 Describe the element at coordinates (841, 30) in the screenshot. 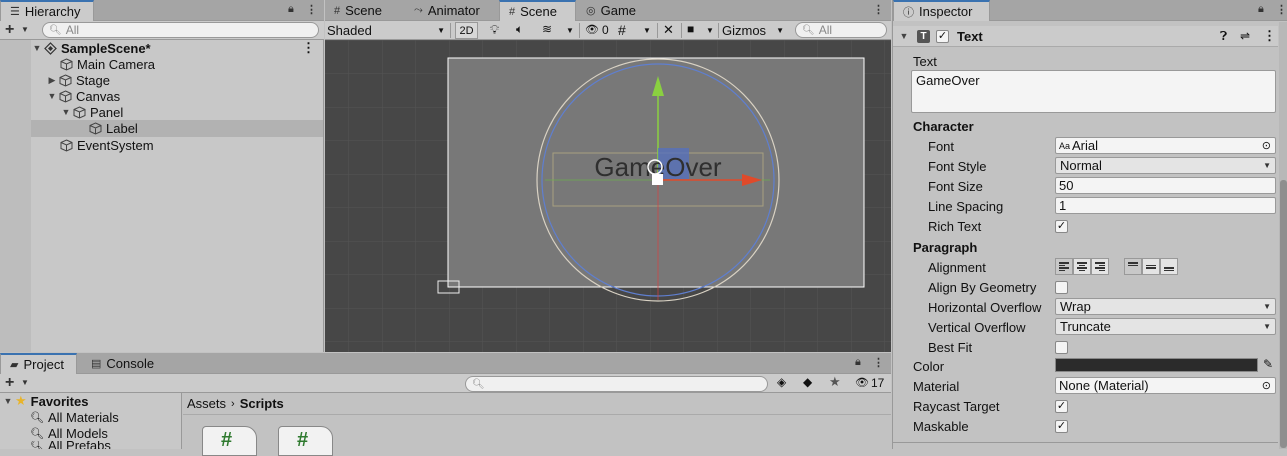

I see `scene-search-input: 🔍︎ All` at that location.